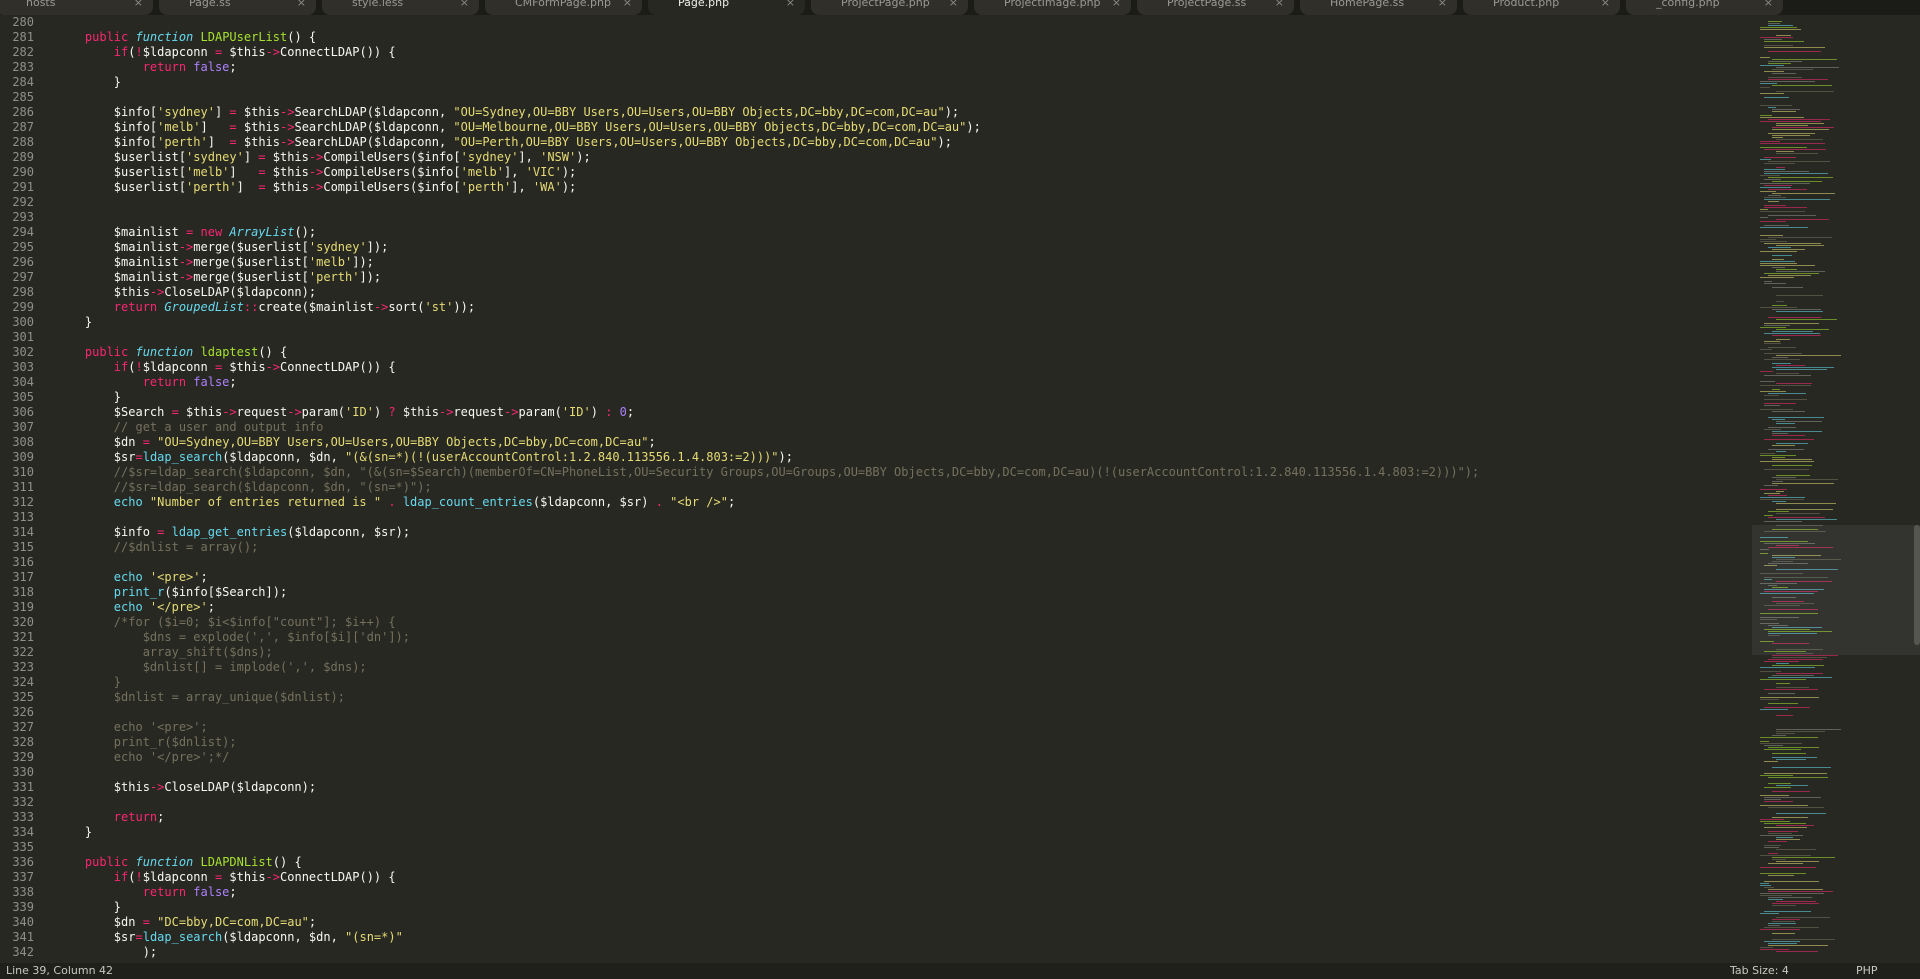 This screenshot has height=979, width=1920. What do you see at coordinates (874, 772) in the screenshot?
I see `code-line: 330` at bounding box center [874, 772].